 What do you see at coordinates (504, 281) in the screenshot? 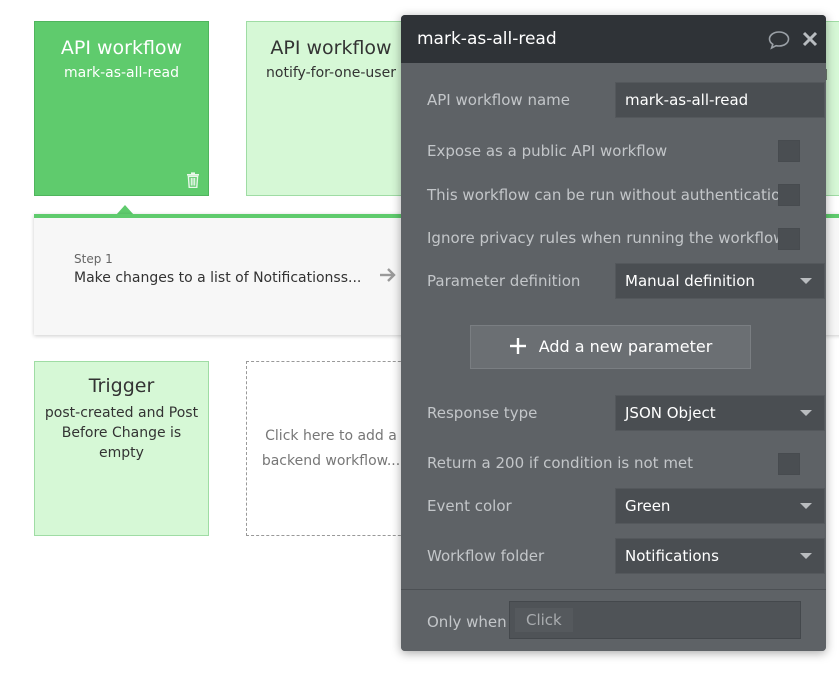
I see `parameter-definition-label: Parameter definition` at bounding box center [504, 281].